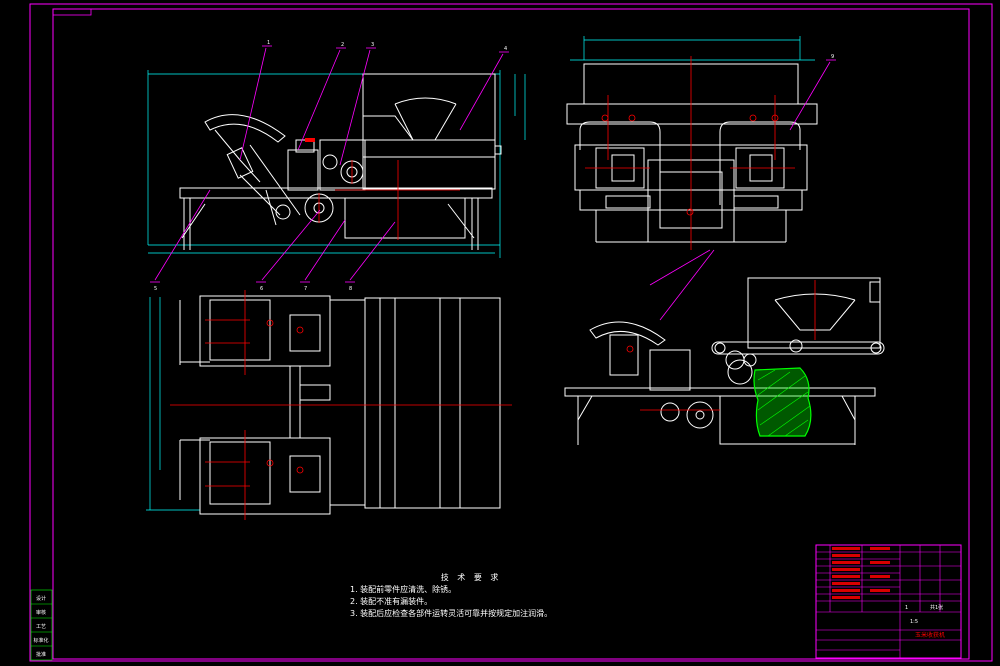  Describe the element at coordinates (391, 601) in the screenshot. I see `technical-note-2: 2. 装配不准有漏装件。` at that location.